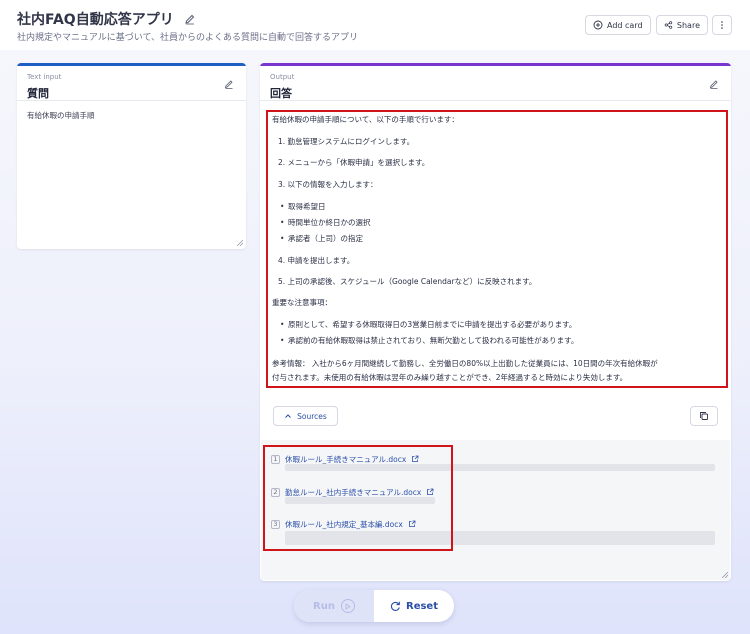 The height and width of the screenshot is (634, 750). What do you see at coordinates (312, 416) in the screenshot?
I see `sources-toggle-label: Sources` at bounding box center [312, 416].